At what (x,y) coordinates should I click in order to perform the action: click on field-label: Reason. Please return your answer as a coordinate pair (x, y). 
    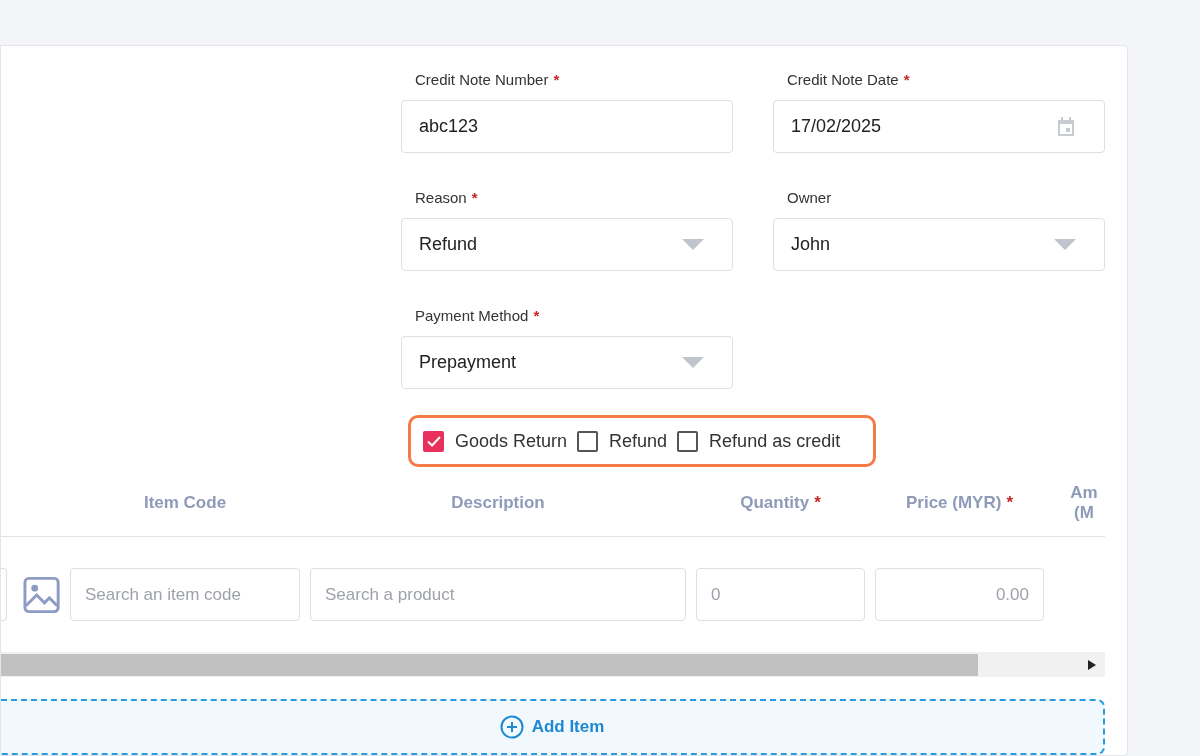
    Looking at the image, I should click on (441, 197).